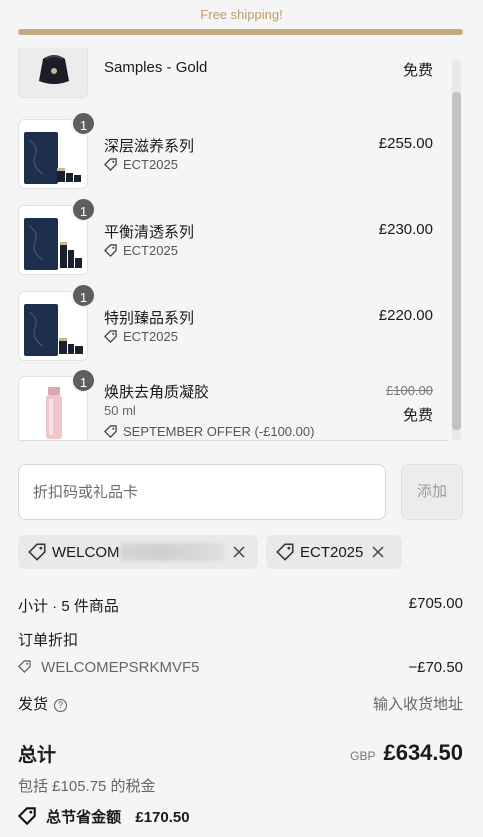 The image size is (483, 837). I want to click on total-label: 总计, so click(37, 755).